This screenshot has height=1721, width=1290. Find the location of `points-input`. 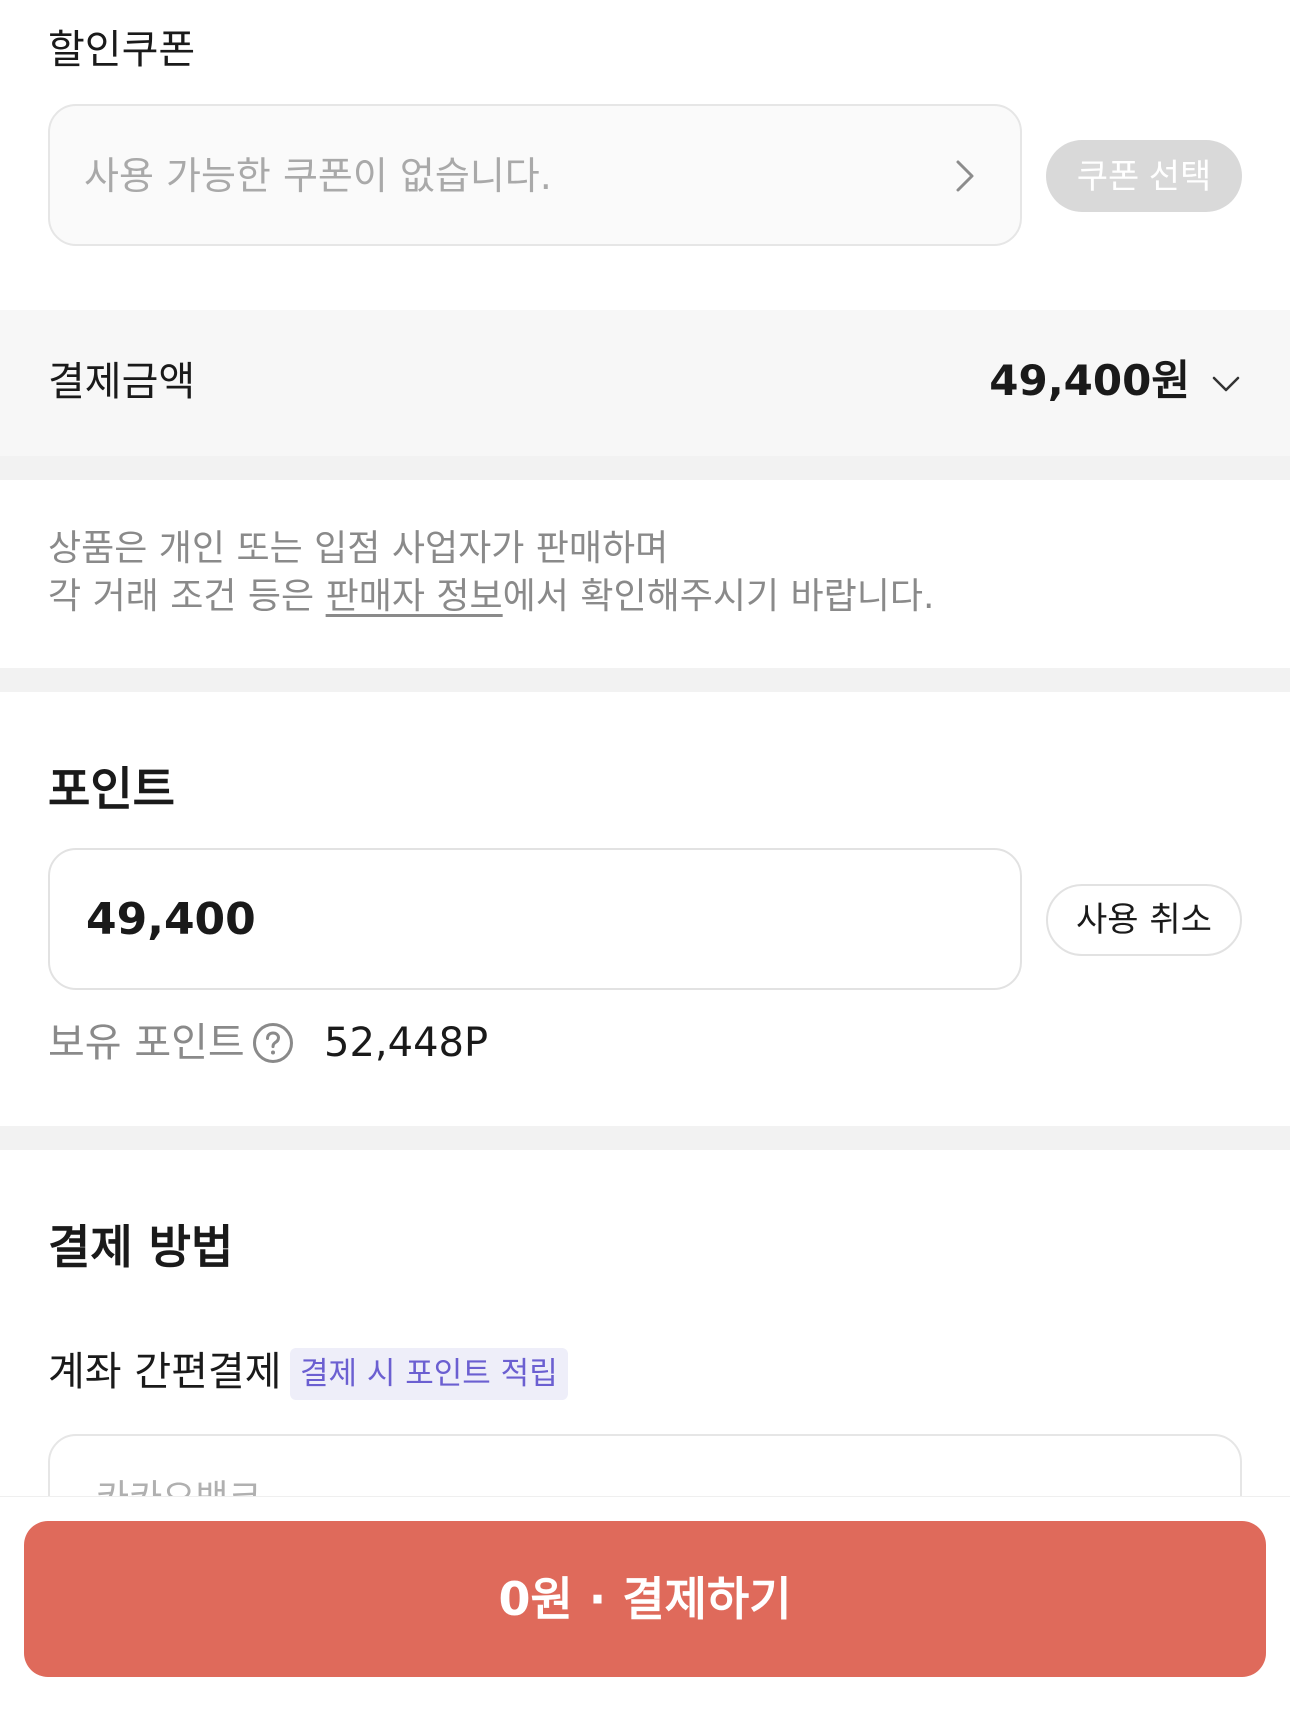

points-input is located at coordinates (535, 919).